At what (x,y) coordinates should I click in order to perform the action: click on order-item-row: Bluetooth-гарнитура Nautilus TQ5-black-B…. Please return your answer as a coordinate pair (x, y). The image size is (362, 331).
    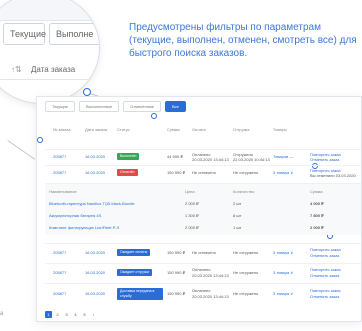
    Looking at the image, I should click on (203, 203).